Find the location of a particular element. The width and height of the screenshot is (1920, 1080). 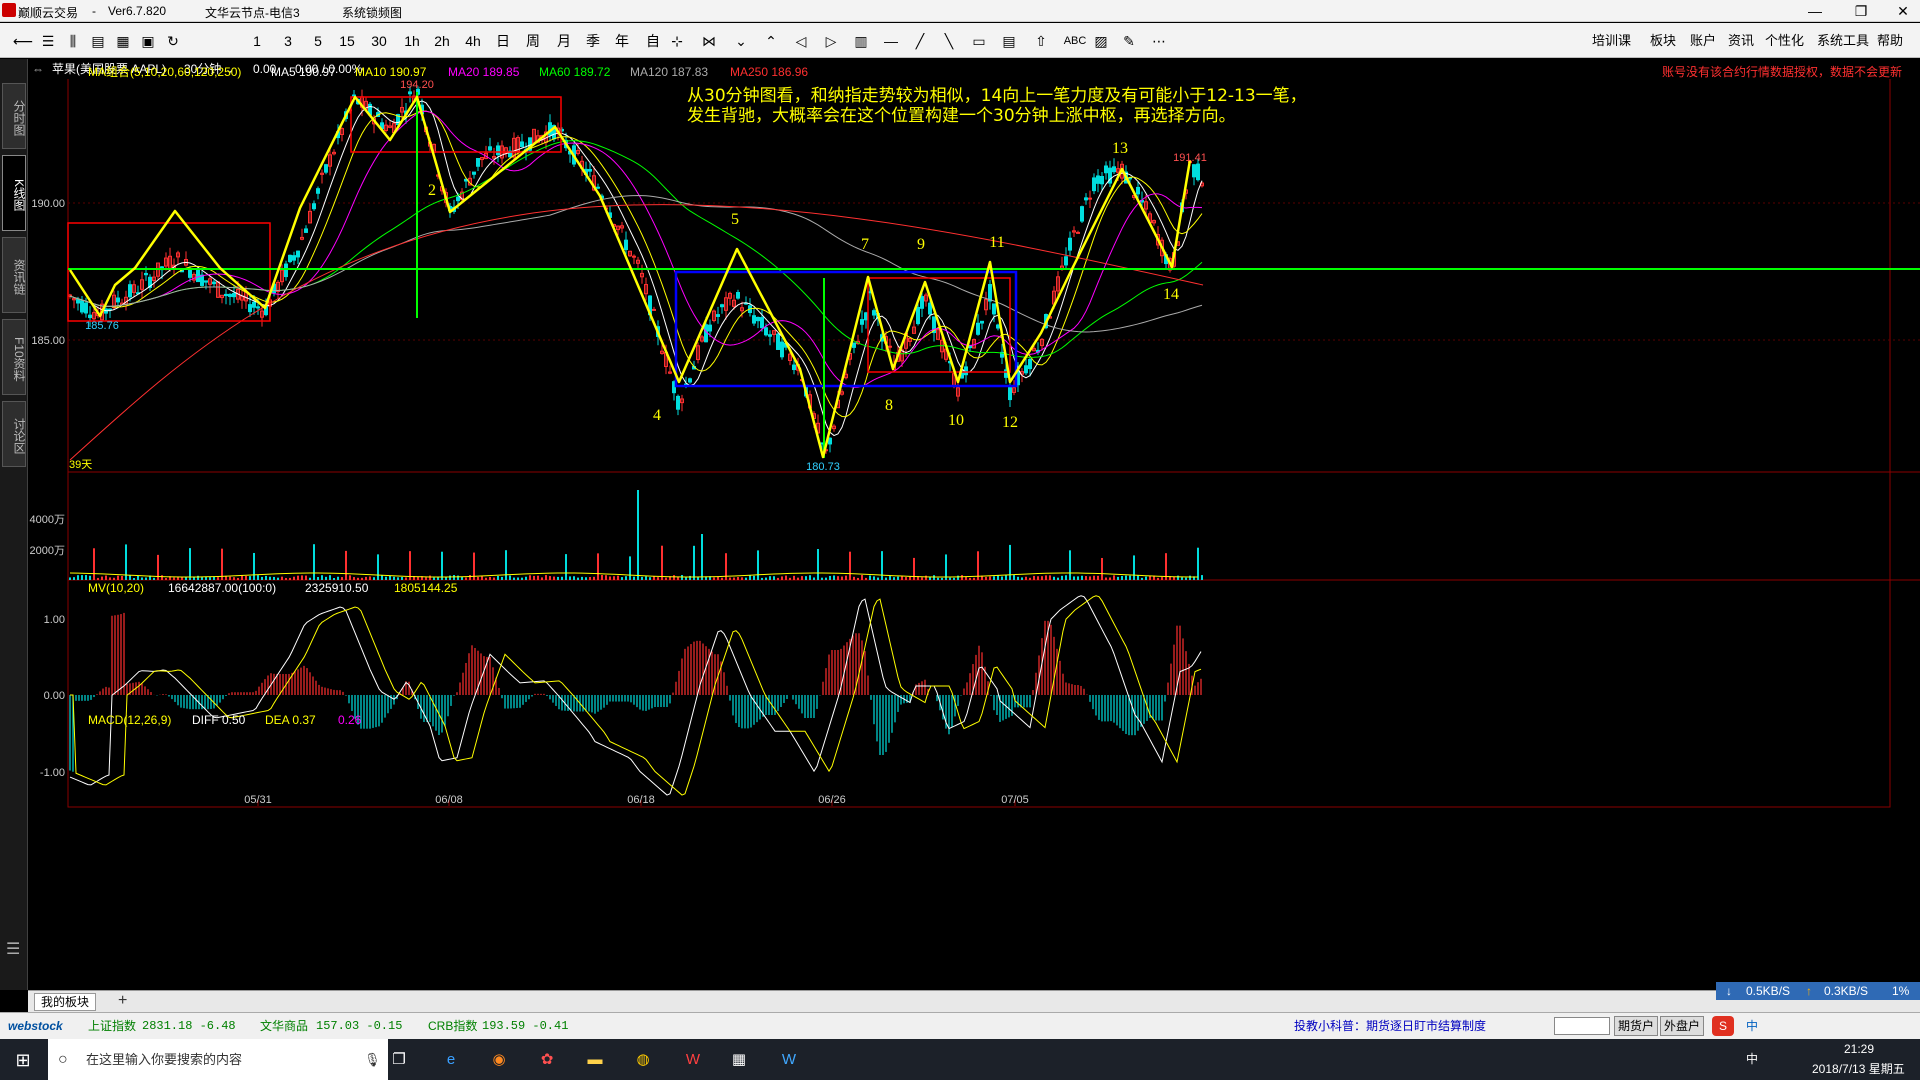

period-button-7: 4h is located at coordinates (473, 41).